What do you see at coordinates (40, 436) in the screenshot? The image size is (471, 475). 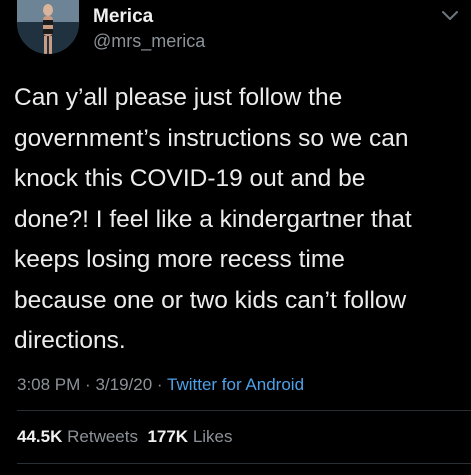 I see `retweets-count: 44.5K` at bounding box center [40, 436].